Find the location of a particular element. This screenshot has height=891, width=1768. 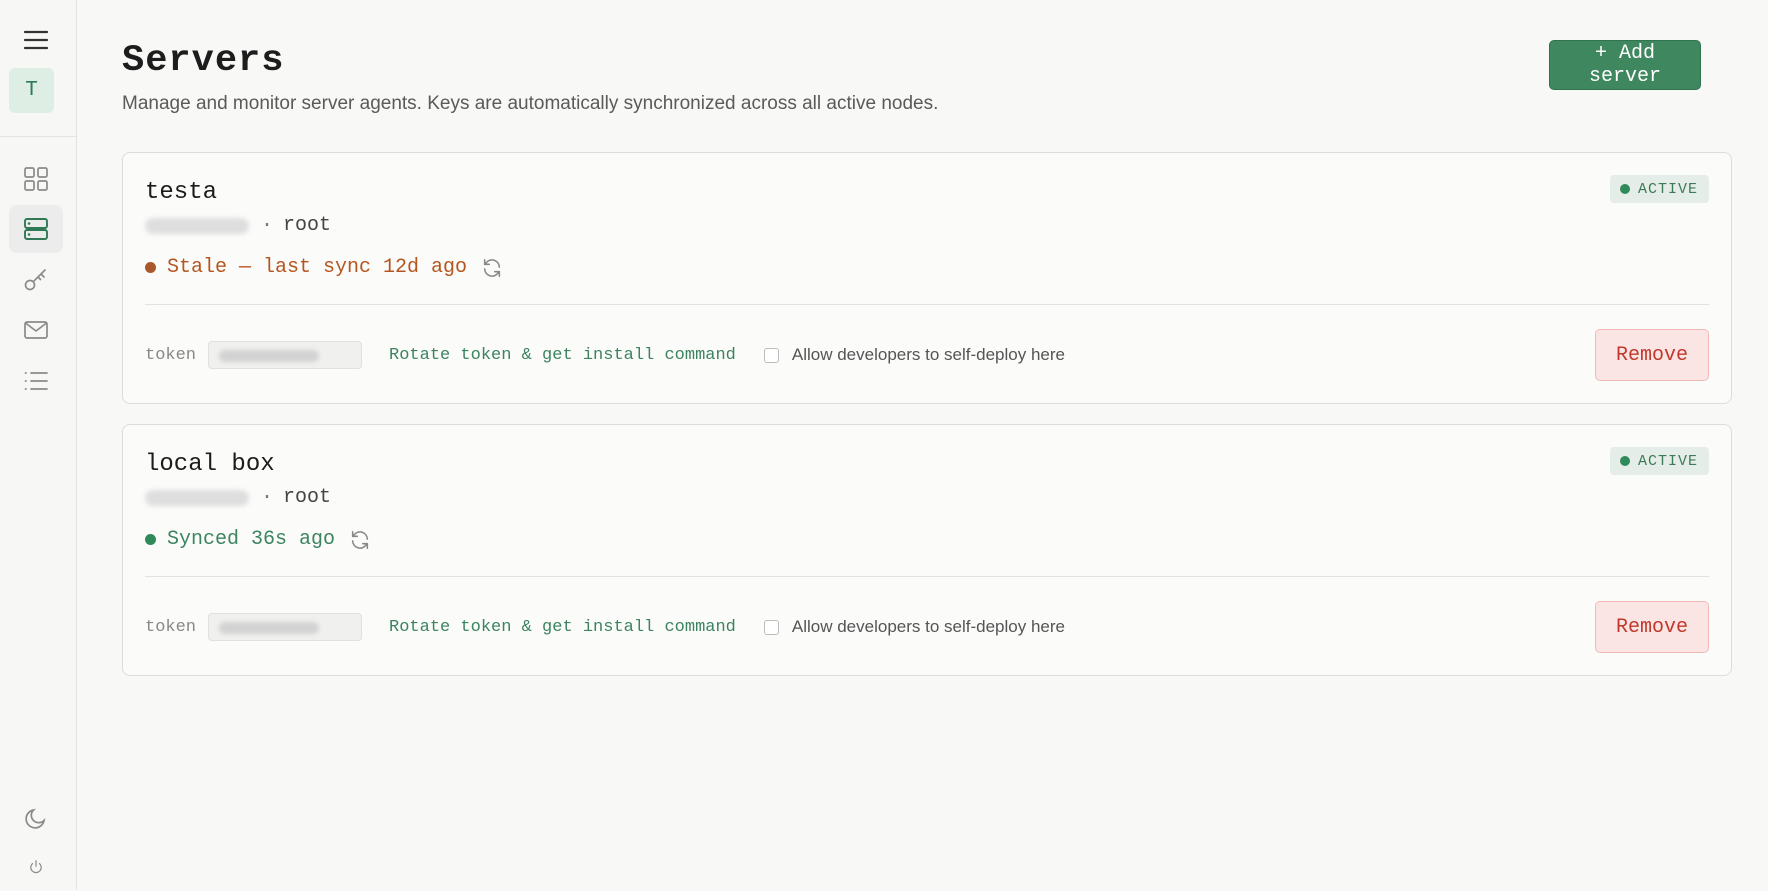

grid-icon is located at coordinates (36, 179).